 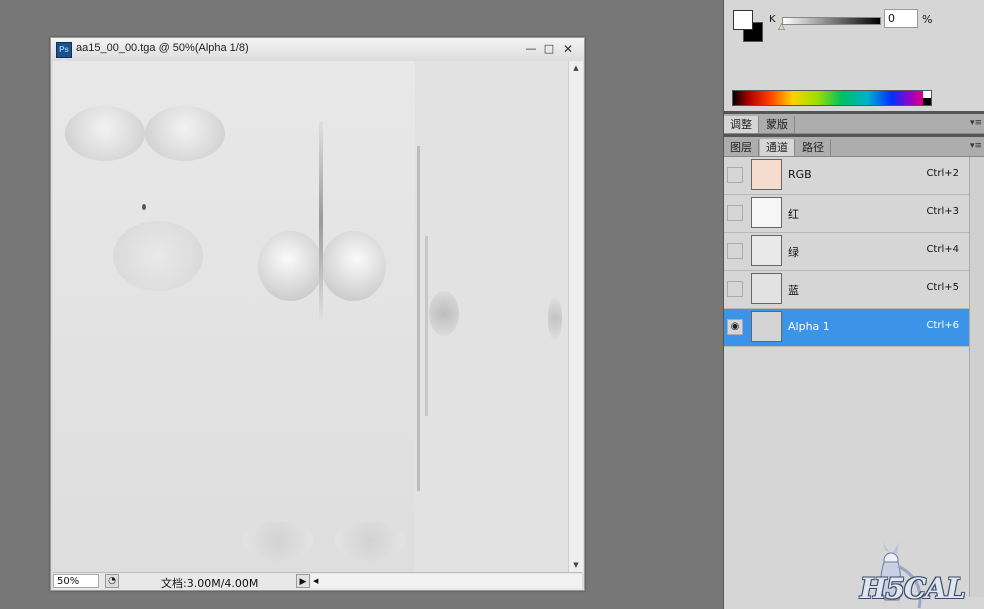 What do you see at coordinates (735, 327) in the screenshot?
I see `visibility-toggle: ◉` at bounding box center [735, 327].